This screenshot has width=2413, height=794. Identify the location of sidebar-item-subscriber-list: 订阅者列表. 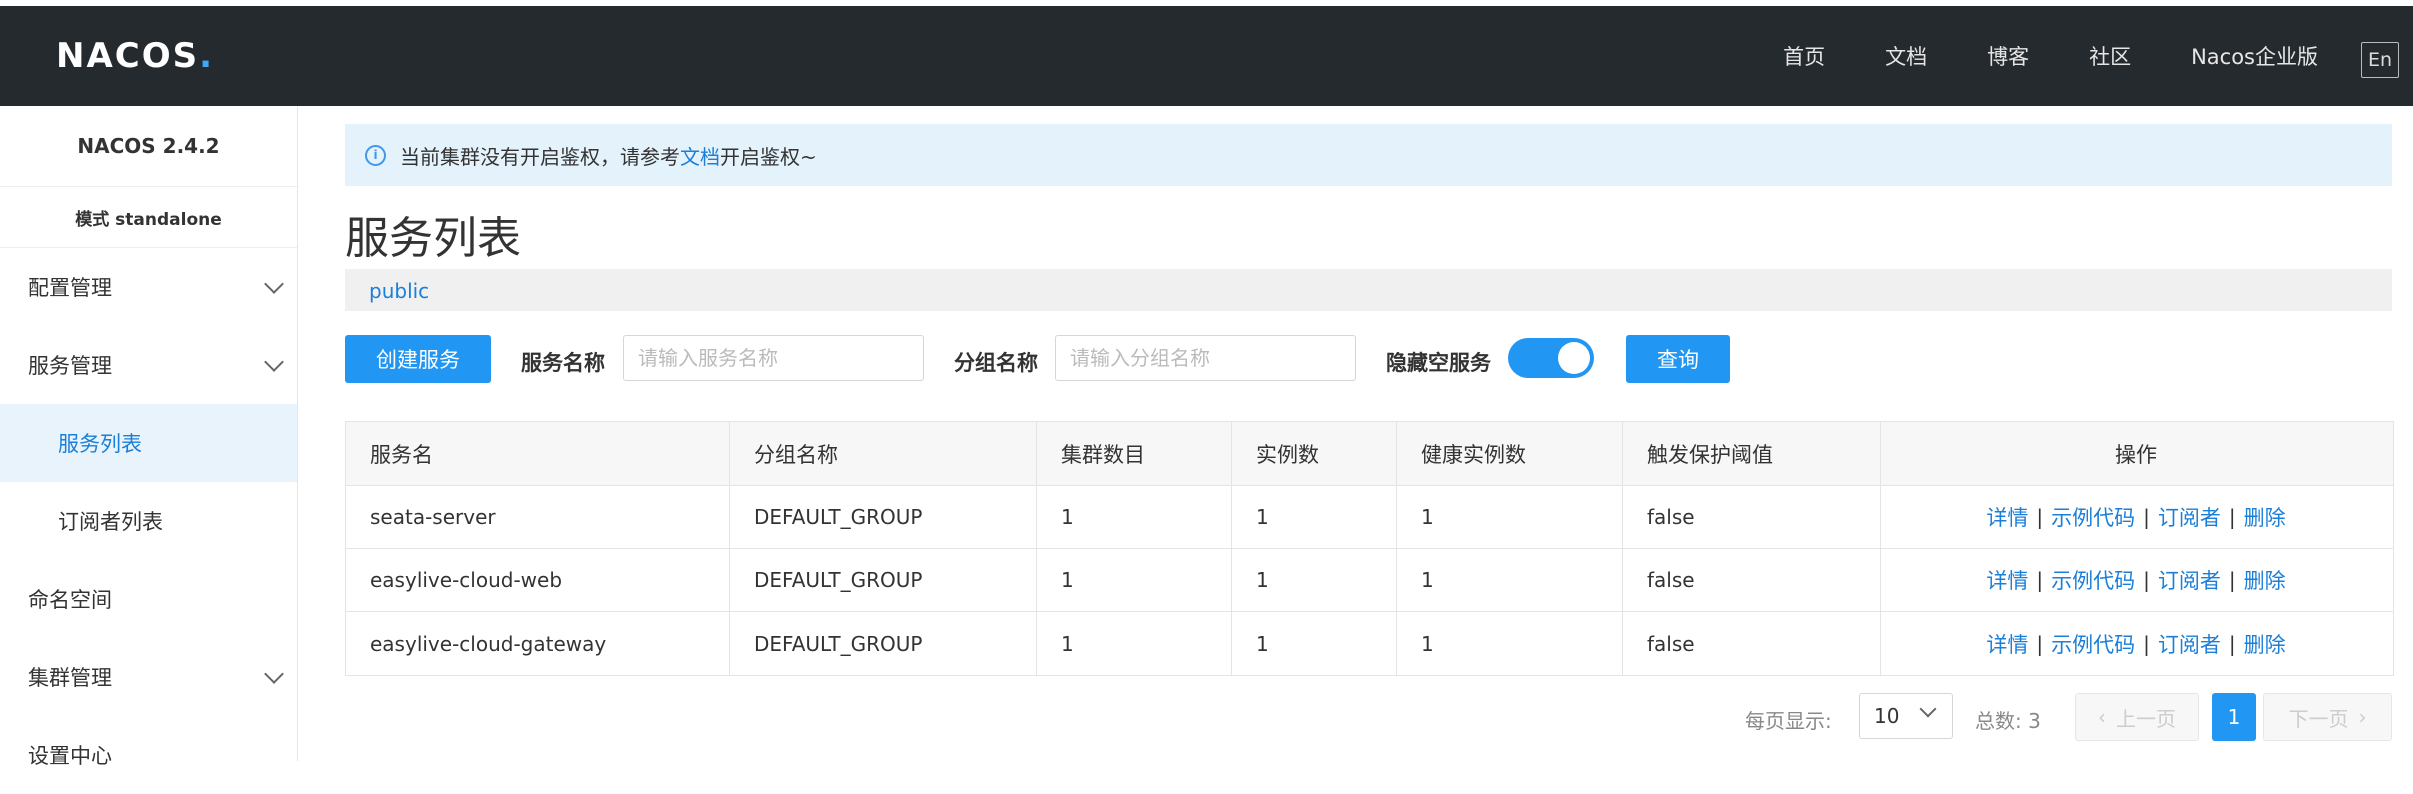
(148, 521).